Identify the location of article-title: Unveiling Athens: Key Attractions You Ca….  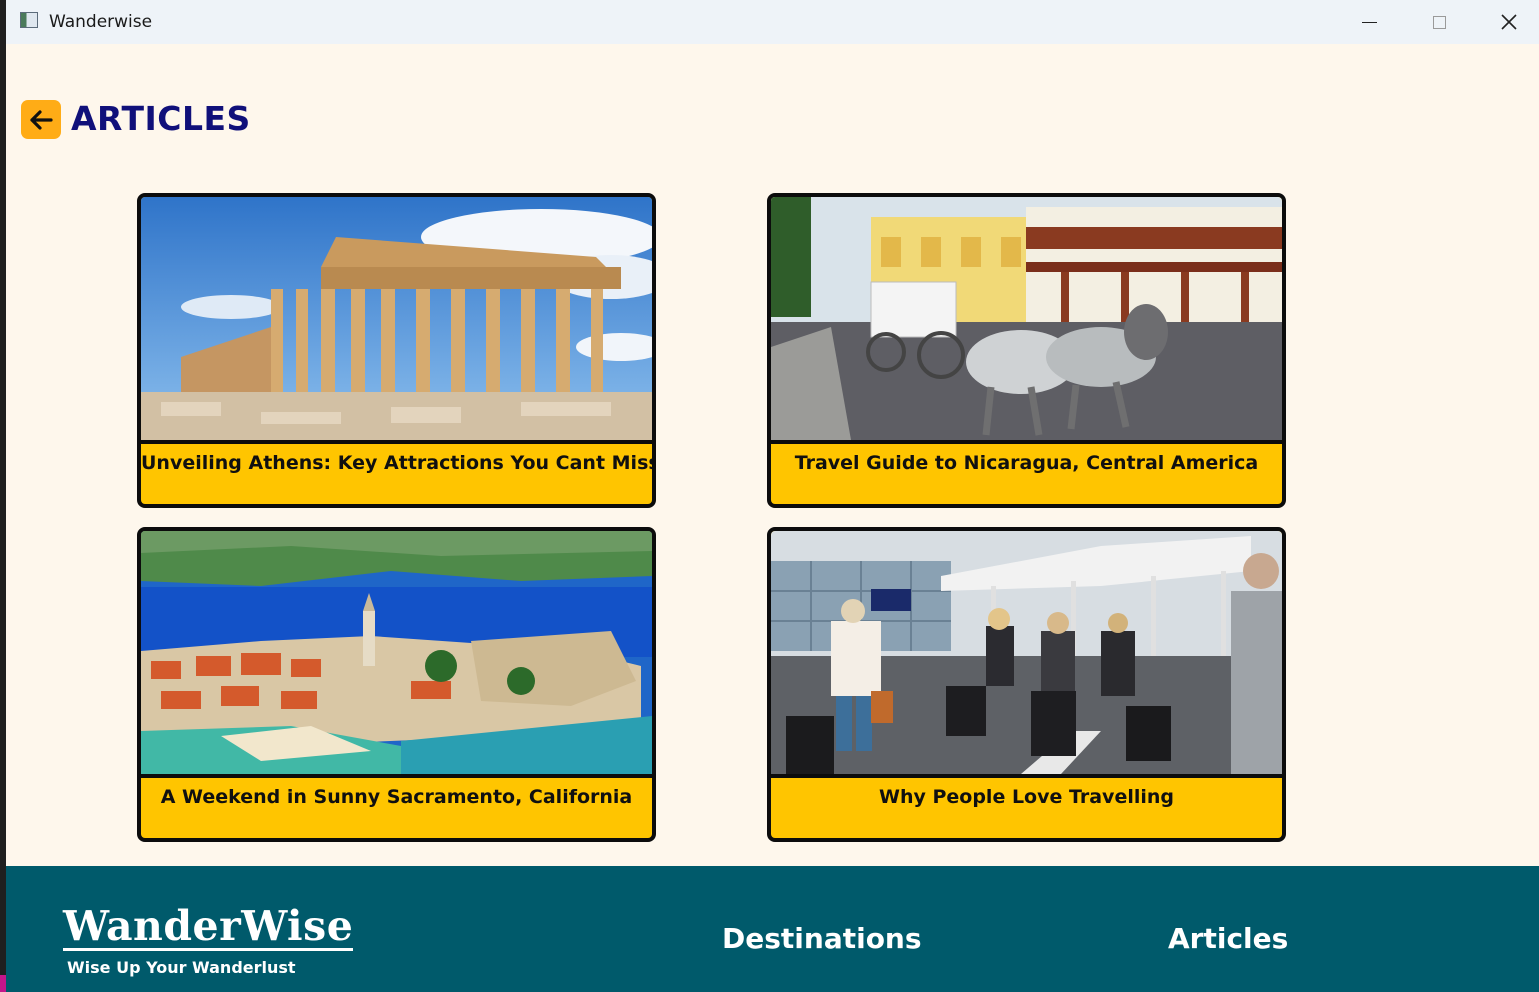
(398, 463).